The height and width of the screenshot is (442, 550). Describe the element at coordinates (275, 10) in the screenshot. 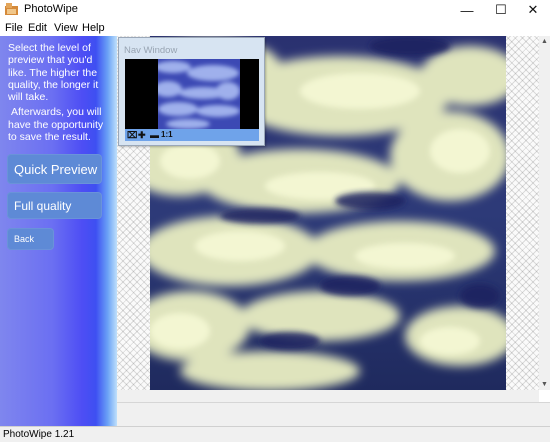

I see `title-bar: PhotoWipe — ☐ ✕` at that location.